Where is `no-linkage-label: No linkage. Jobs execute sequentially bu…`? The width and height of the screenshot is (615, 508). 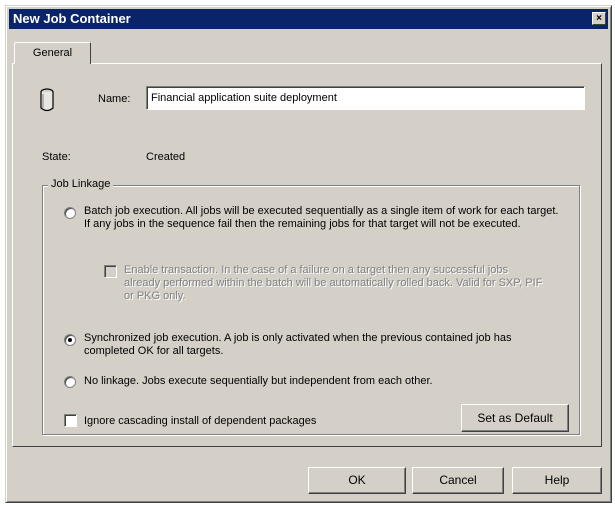 no-linkage-label: No linkage. Jobs execute sequentially bu… is located at coordinates (258, 381).